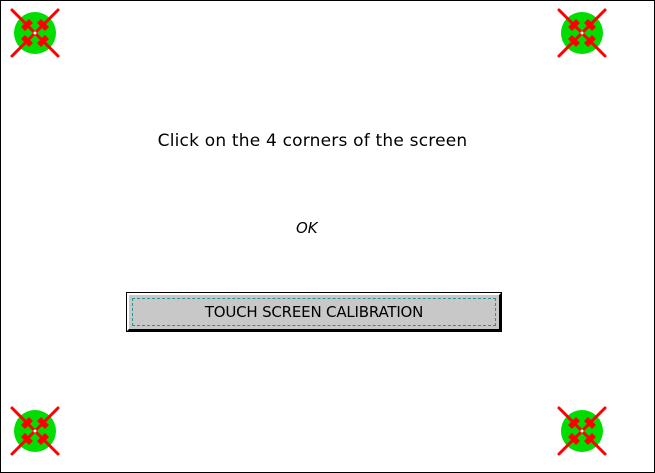 This screenshot has height=473, width=655. Describe the element at coordinates (312, 141) in the screenshot. I see `instruction-text: Click on the 4 corners of the screen` at that location.